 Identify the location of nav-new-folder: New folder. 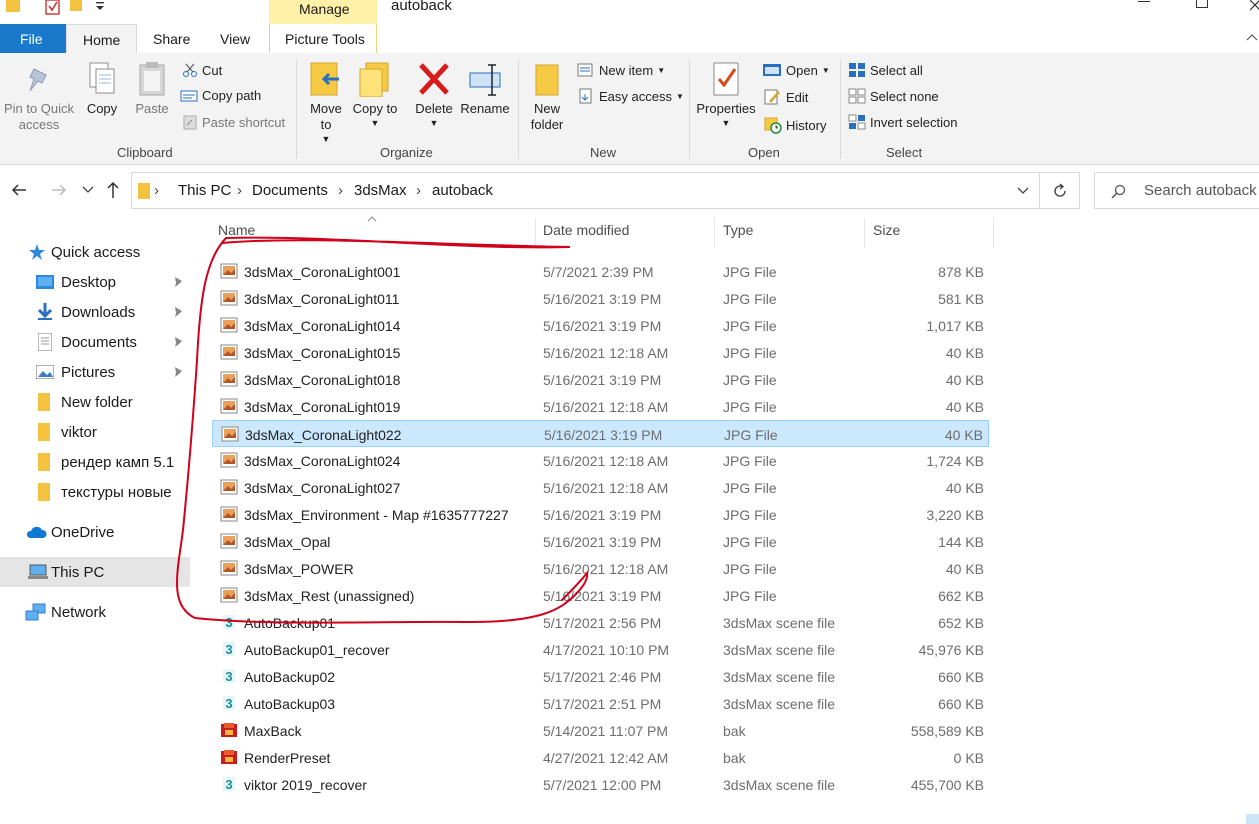
(95, 402).